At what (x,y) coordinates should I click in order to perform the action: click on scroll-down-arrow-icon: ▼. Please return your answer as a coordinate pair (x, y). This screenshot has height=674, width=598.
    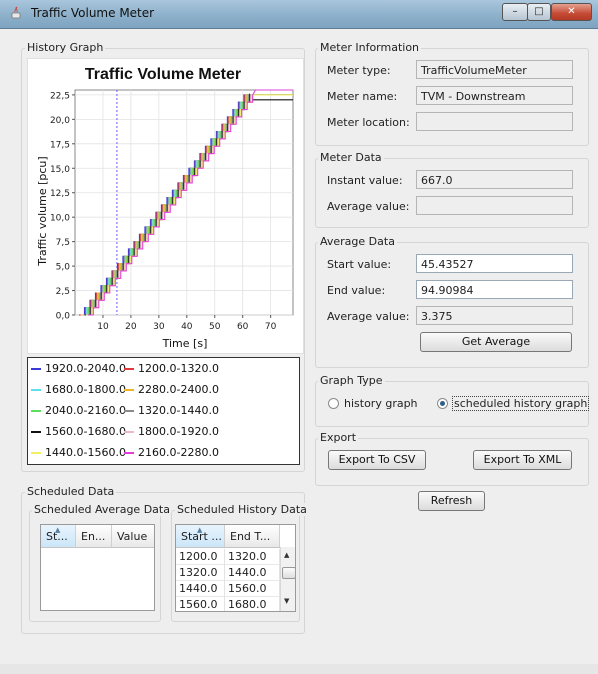
    Looking at the image, I should click on (286, 601).